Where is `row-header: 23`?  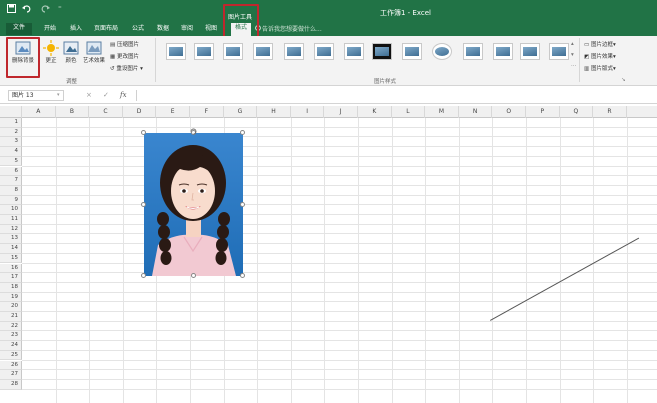 row-header: 23 is located at coordinates (11, 336).